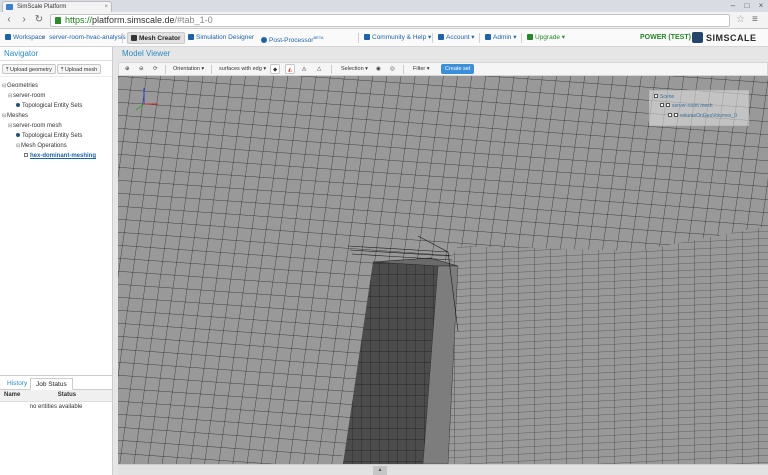  Describe the element at coordinates (25, 38) in the screenshot. I see `workspace-link: Workspace` at that location.